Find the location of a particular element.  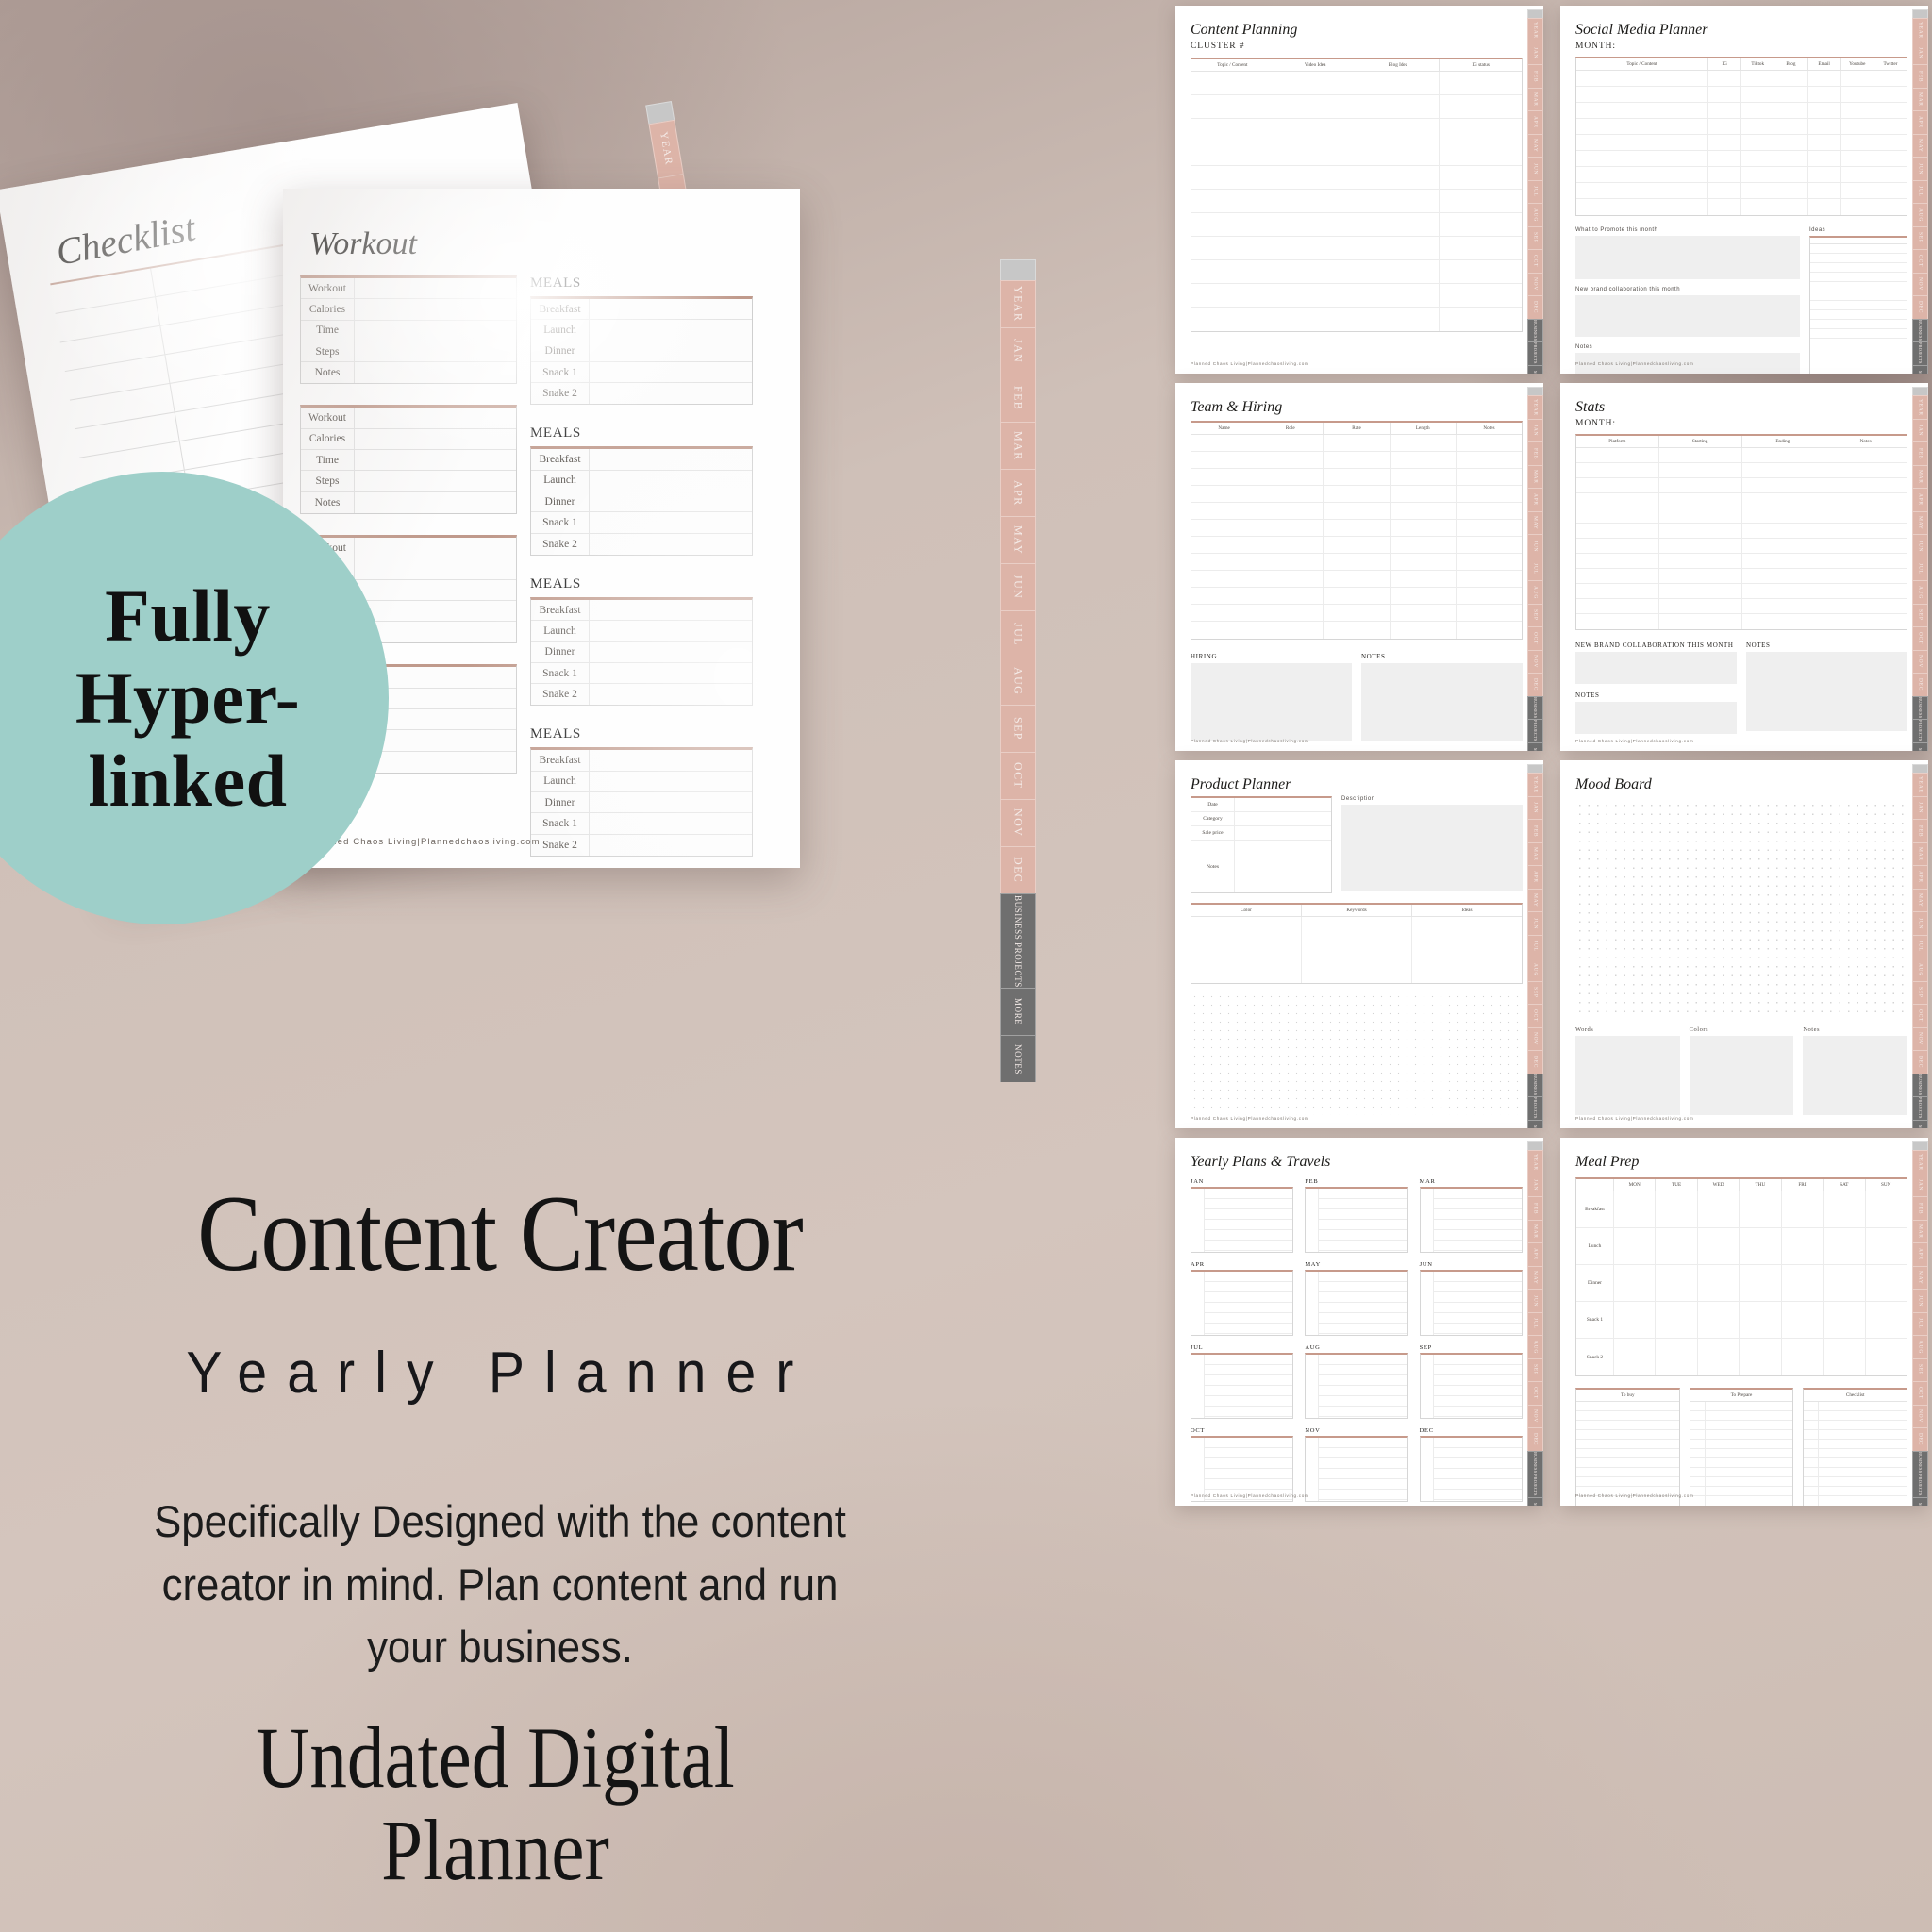

tab-feb: FEB is located at coordinates (1535, 831).